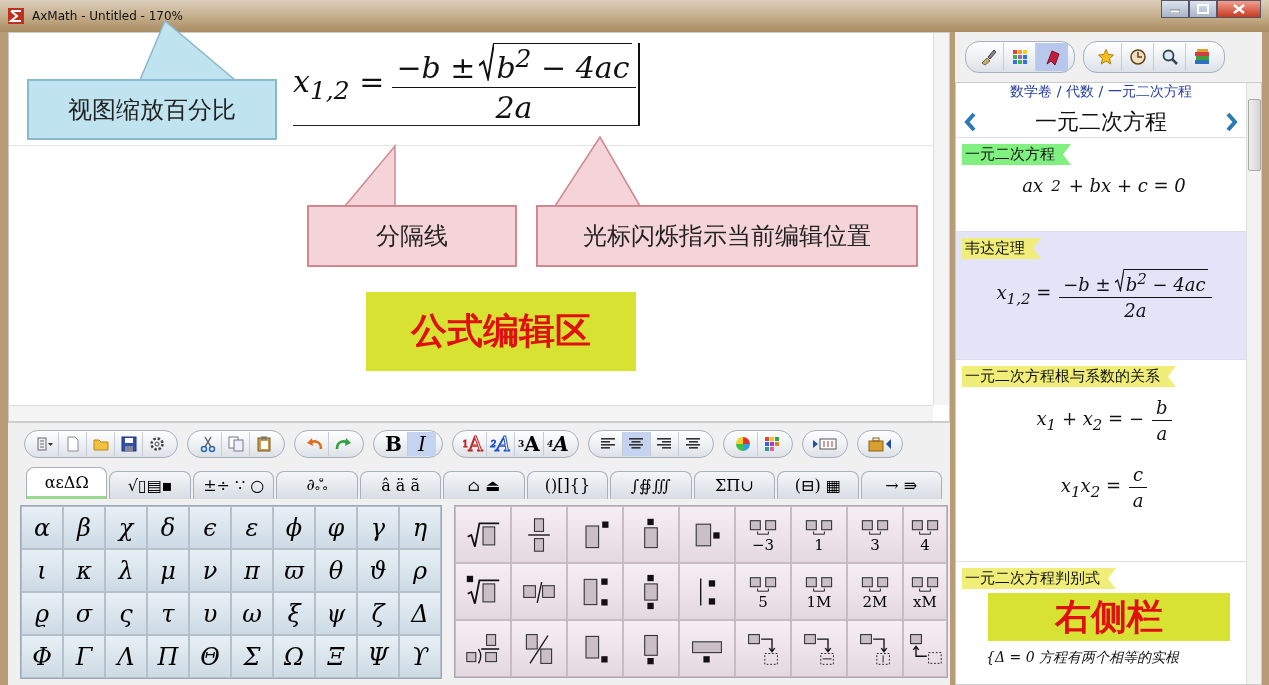  Describe the element at coordinates (734, 485) in the screenshot. I see `palette-tab: ΣΠ∪` at that location.